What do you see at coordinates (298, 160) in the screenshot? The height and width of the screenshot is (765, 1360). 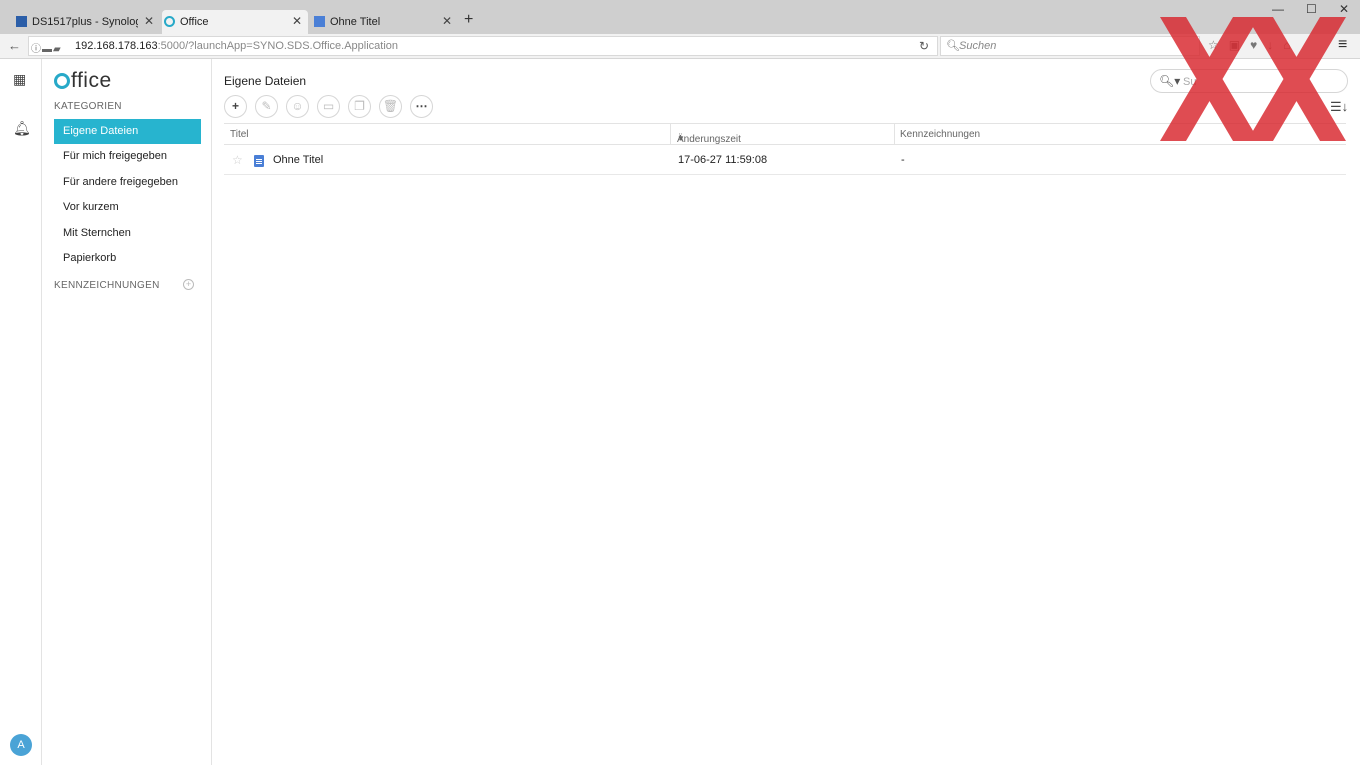 I see `file-title: Ohne Titel` at bounding box center [298, 160].